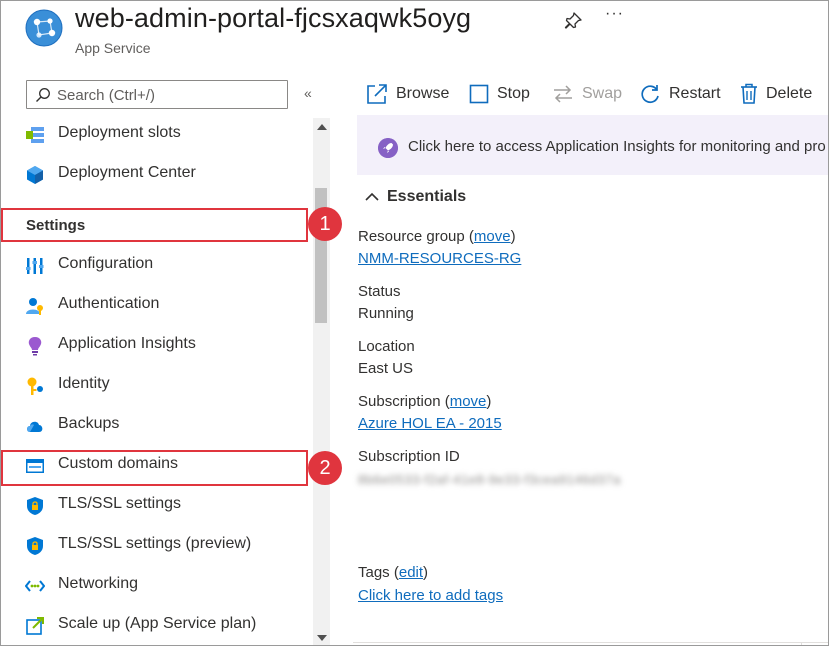 This screenshot has width=829, height=646. I want to click on sidebar-item-tls-ssl-settings-preview: TLS/SSL settings (preview), so click(156, 546).